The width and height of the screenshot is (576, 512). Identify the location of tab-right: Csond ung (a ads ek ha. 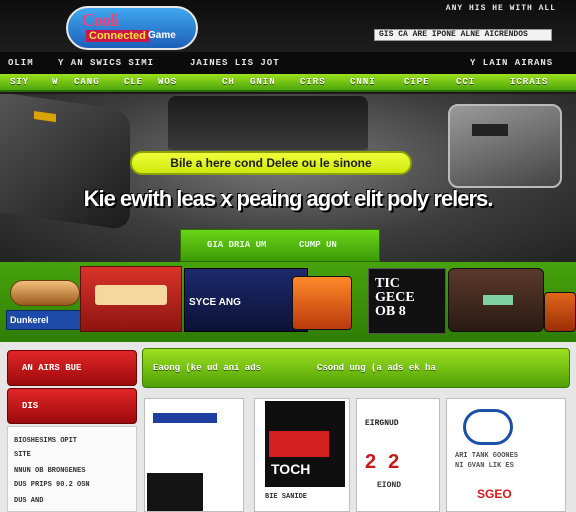
(376, 368).